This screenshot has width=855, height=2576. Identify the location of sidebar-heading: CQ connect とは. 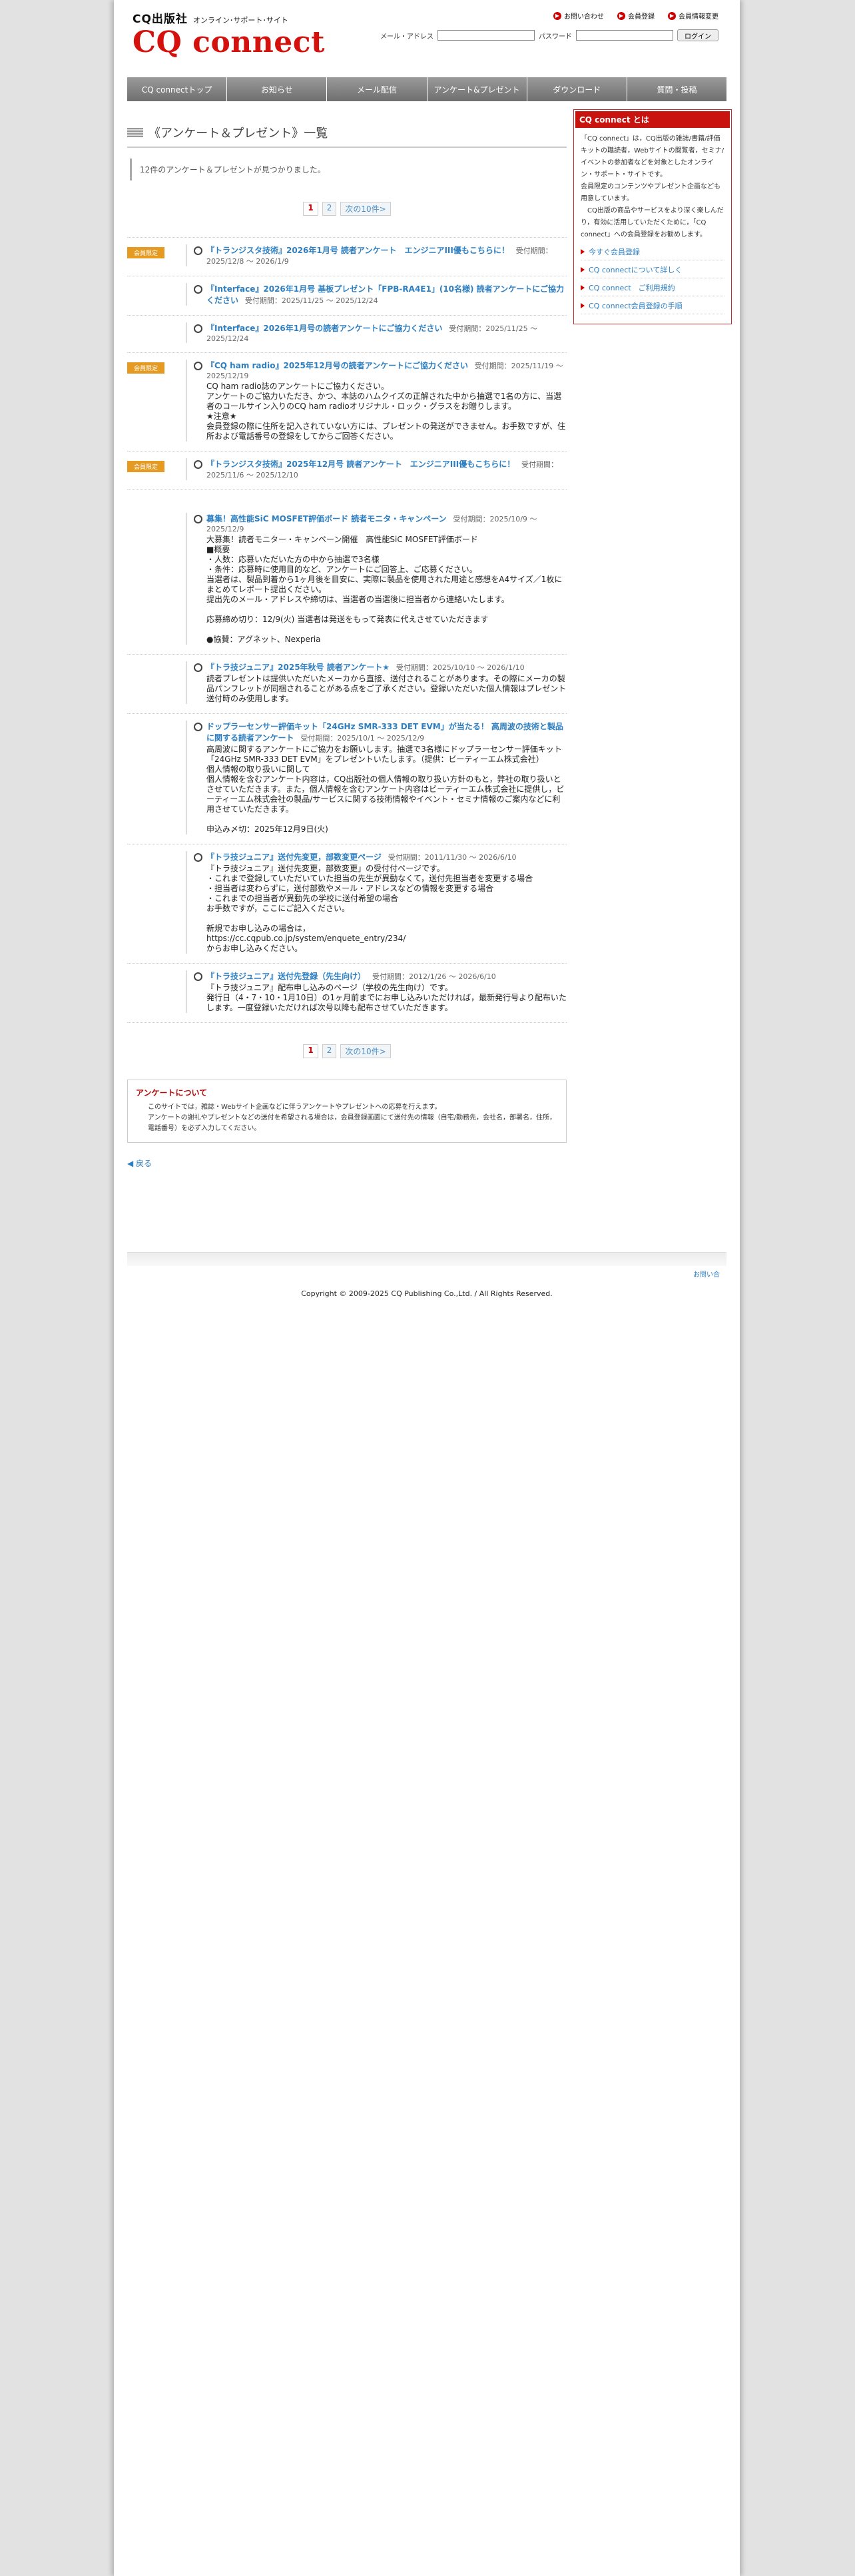
(652, 119).